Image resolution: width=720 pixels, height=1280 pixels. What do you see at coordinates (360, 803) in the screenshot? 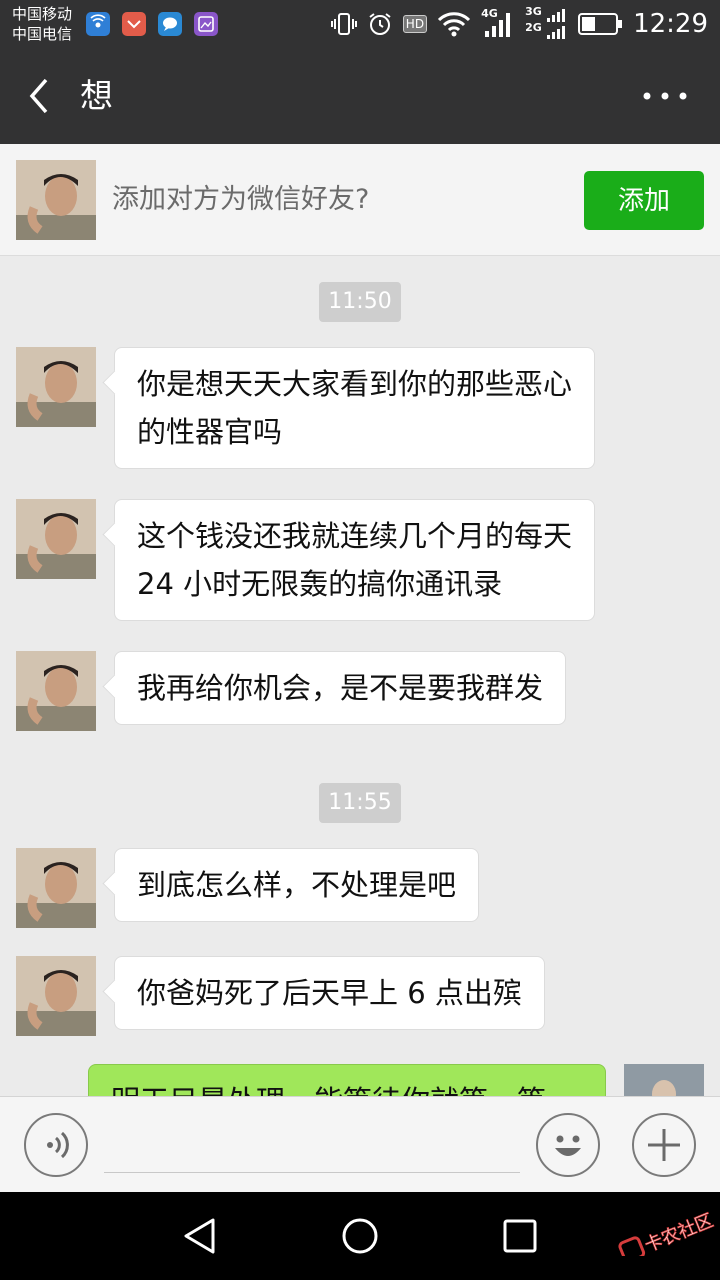
I see `timestamp: 11:55` at bounding box center [360, 803].